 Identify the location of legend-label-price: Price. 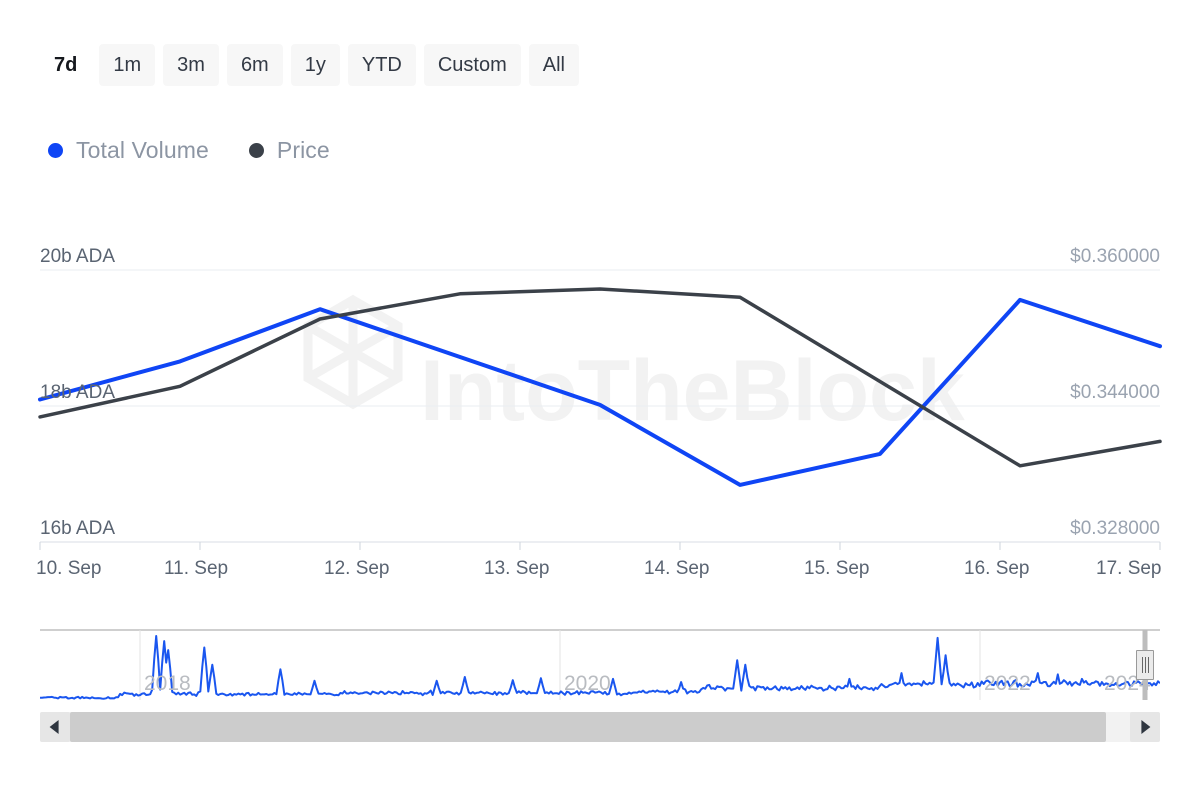
(303, 149).